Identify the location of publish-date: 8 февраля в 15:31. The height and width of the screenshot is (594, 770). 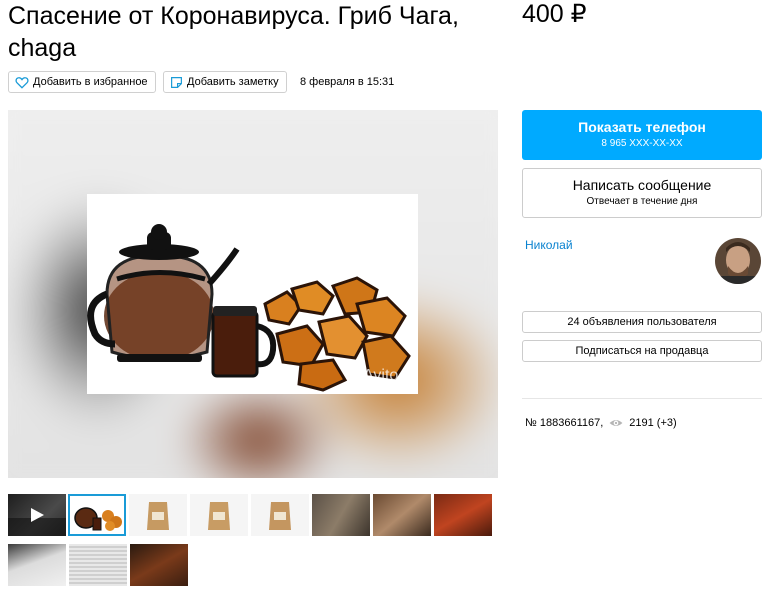
(347, 82).